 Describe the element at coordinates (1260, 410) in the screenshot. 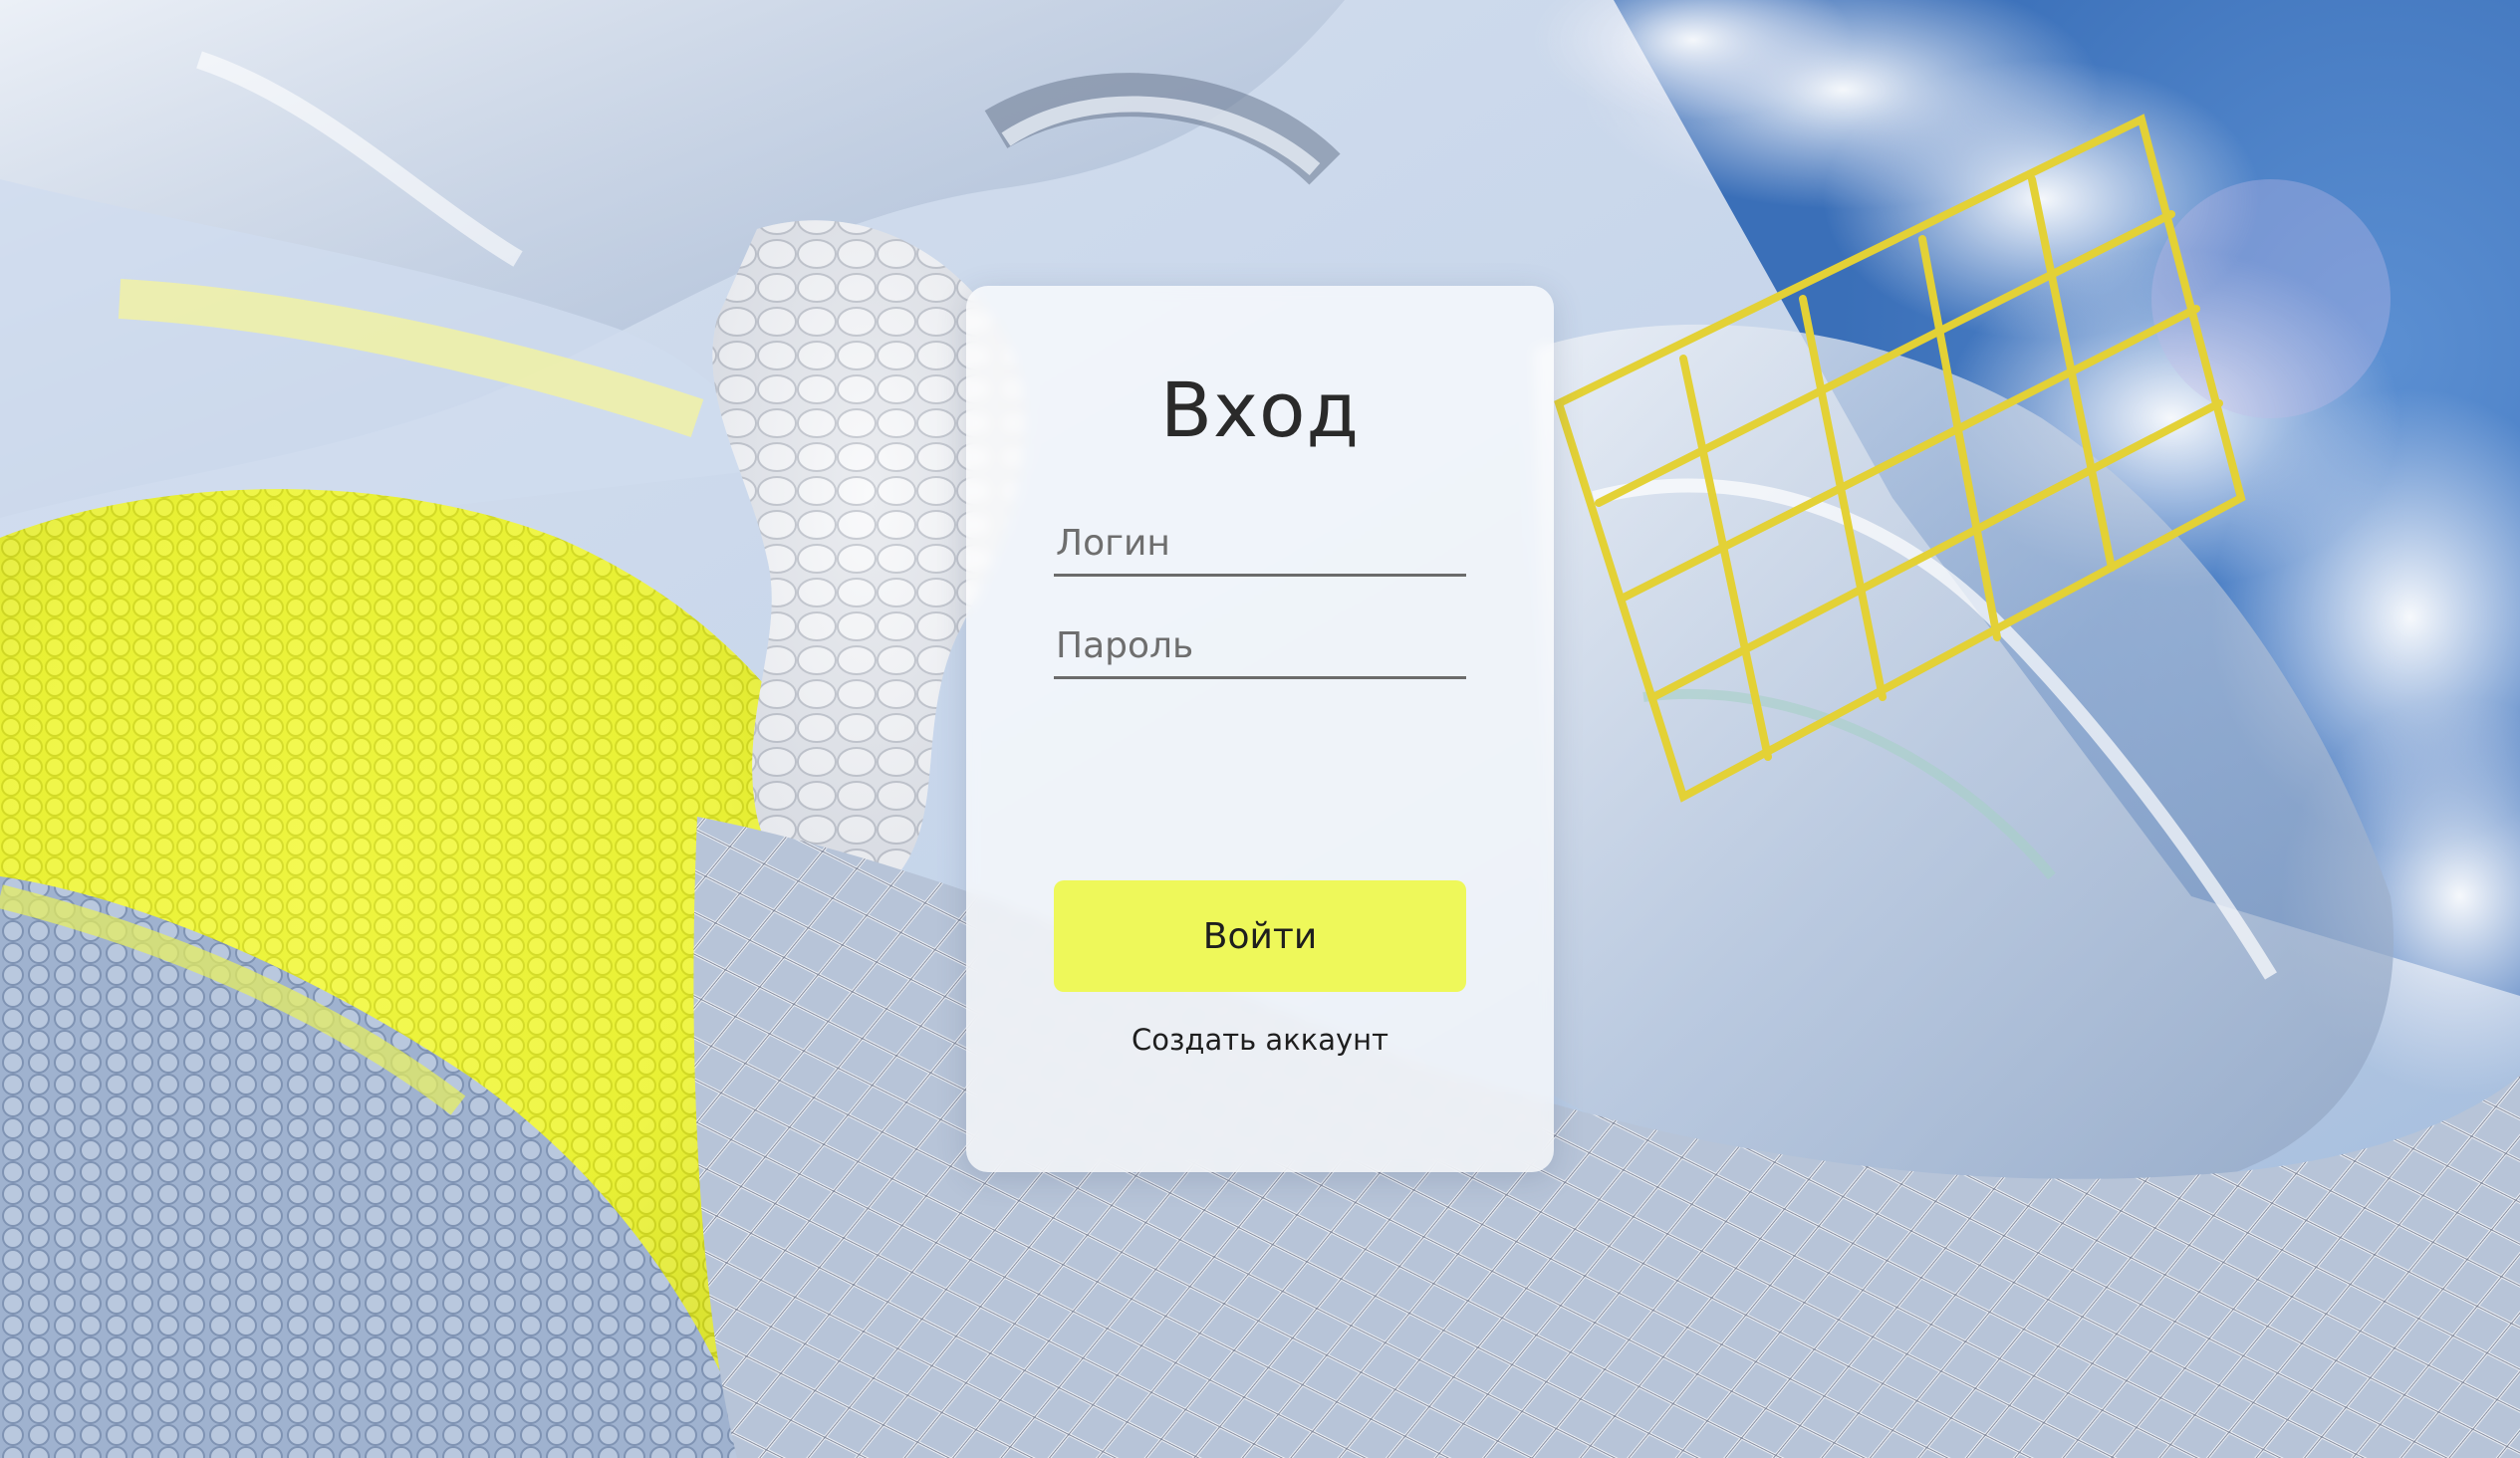

I see `page-title: Вход` at that location.